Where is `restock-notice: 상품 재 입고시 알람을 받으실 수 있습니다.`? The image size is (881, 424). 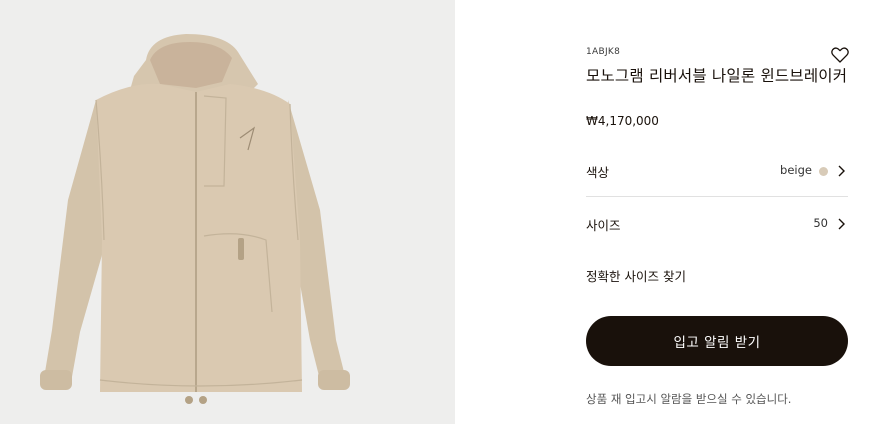
restock-notice: 상품 재 입고시 알람을 받으실 수 있습니다. is located at coordinates (689, 399).